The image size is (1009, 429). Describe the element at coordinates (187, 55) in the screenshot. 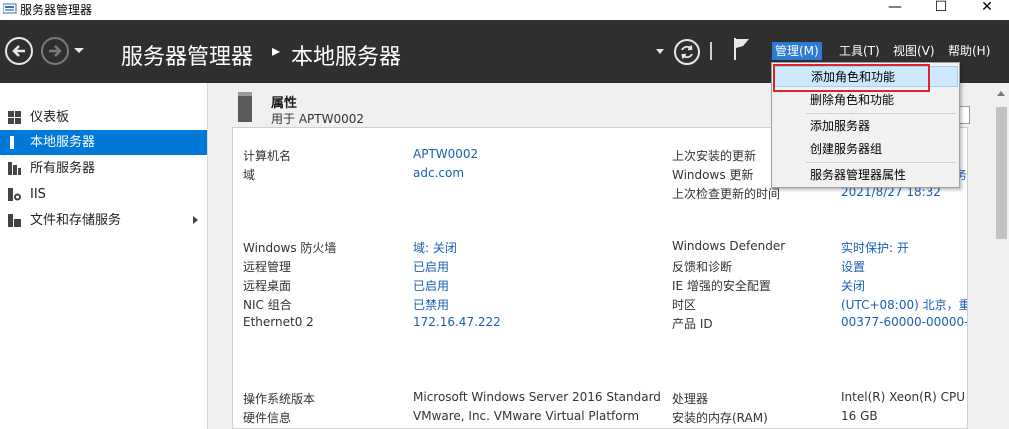

I see `breadcrumb-root: 服务器管理器` at that location.